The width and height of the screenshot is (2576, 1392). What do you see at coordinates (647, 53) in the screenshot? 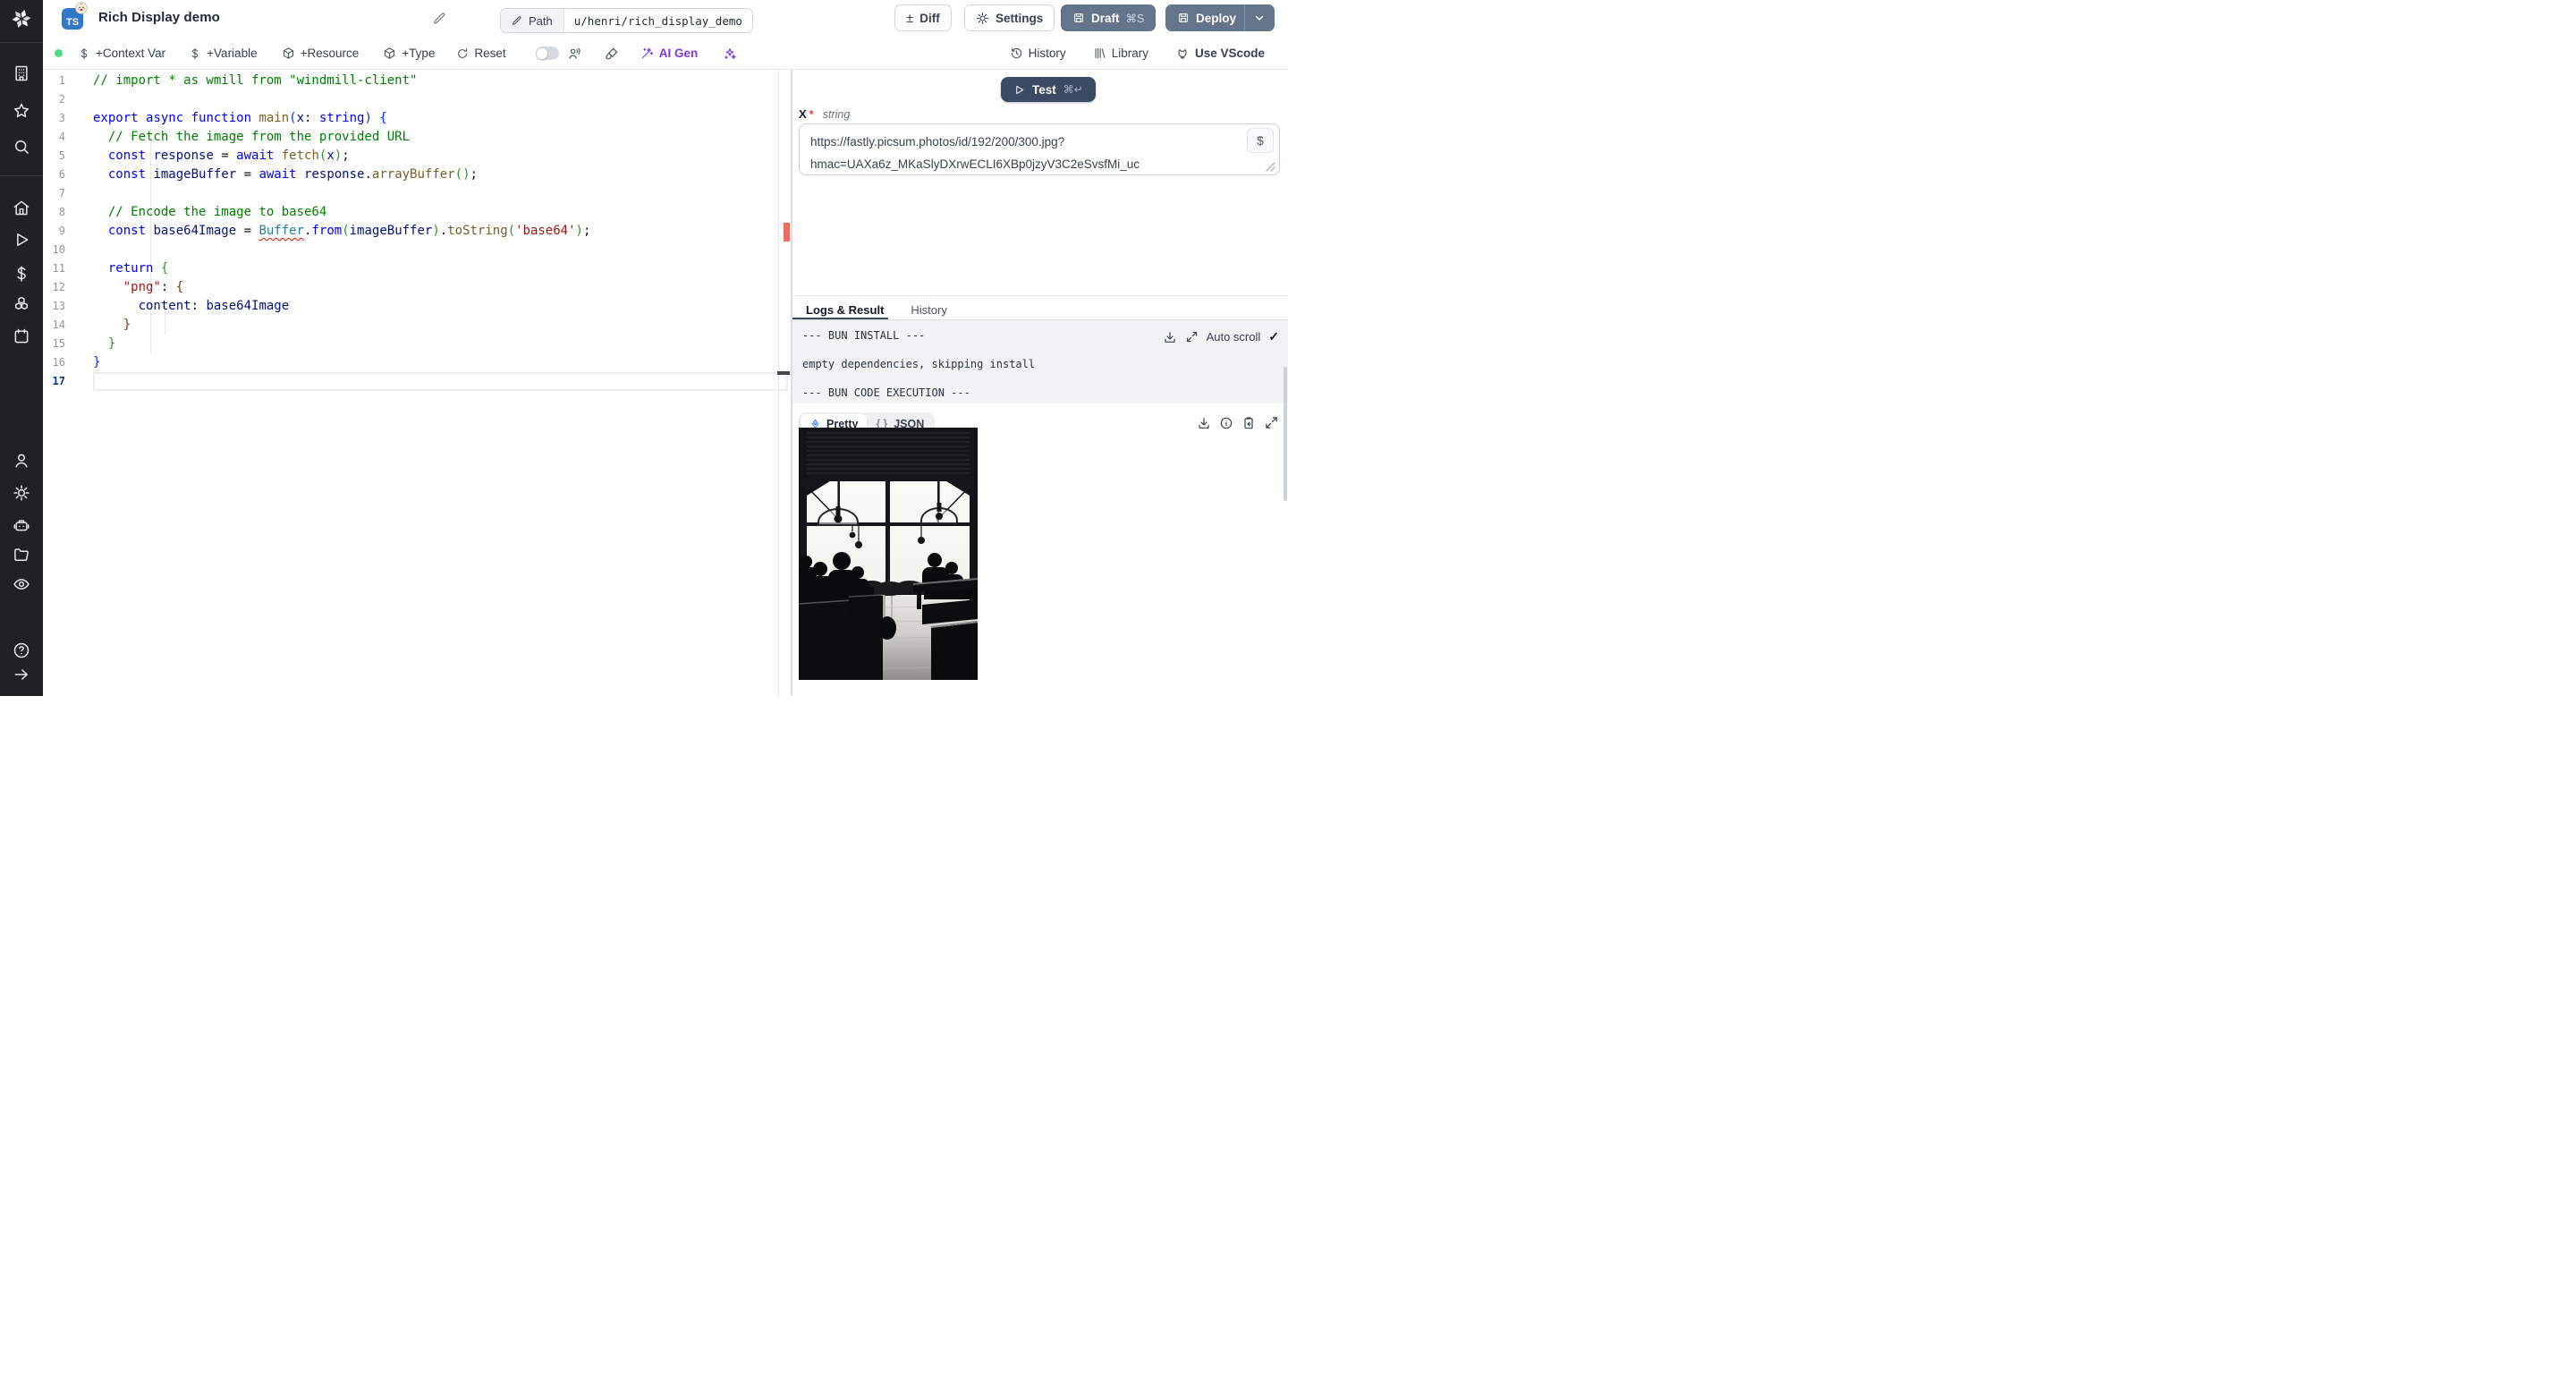
I see `magic-wand-icon` at bounding box center [647, 53].